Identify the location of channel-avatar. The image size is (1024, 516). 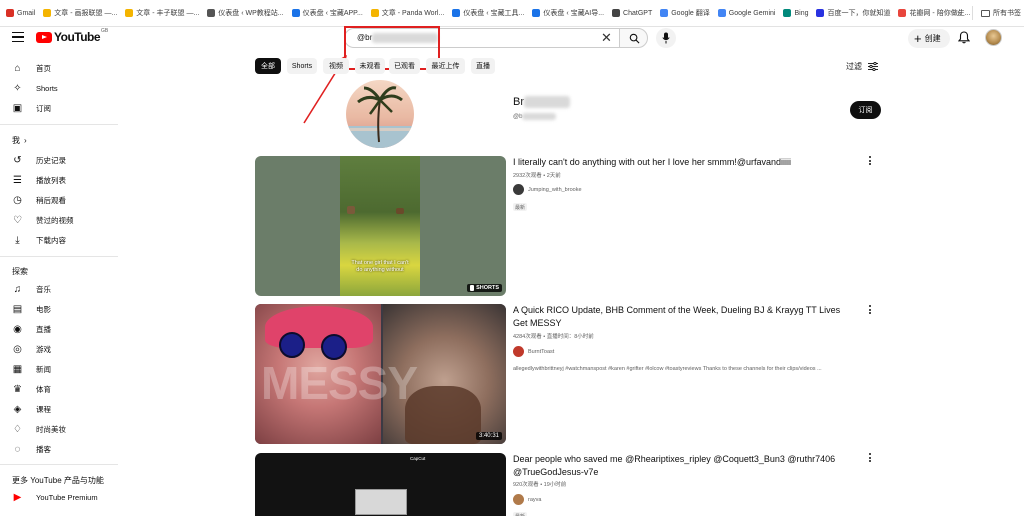
(380, 114).